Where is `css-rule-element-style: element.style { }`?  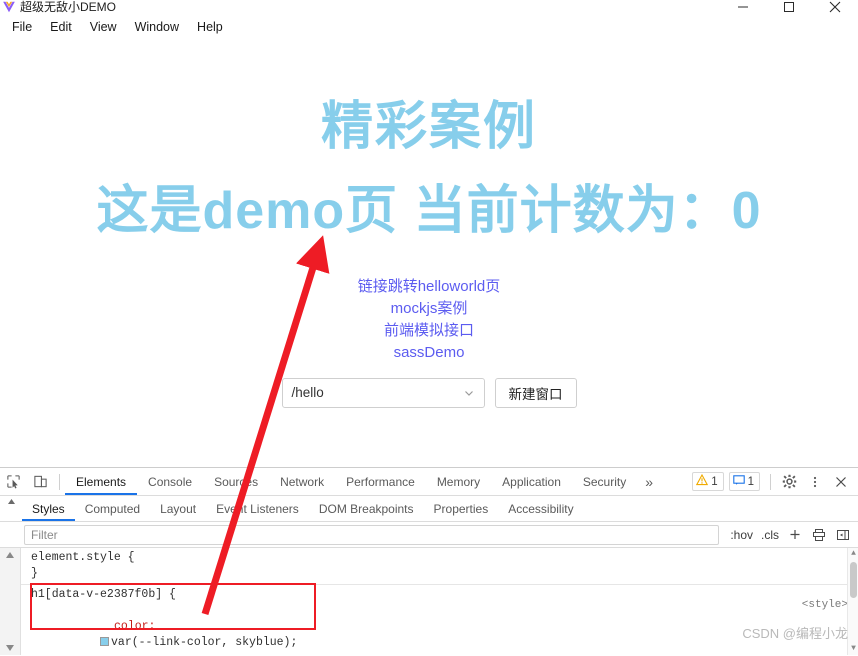 css-rule-element-style: element.style { } is located at coordinates (439, 566).